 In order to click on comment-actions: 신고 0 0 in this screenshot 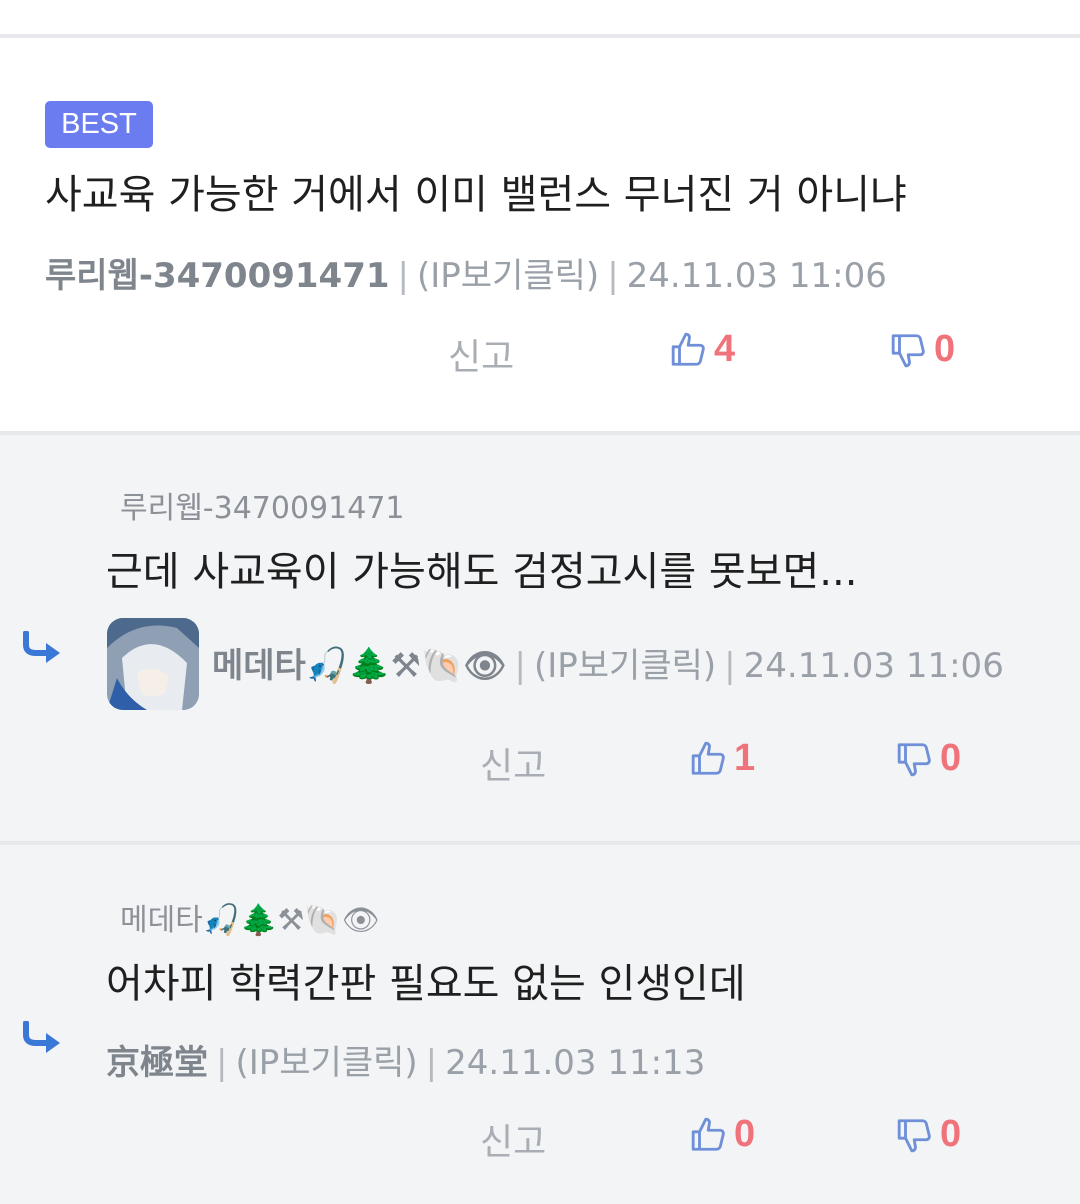, I will do `click(540, 1143)`.